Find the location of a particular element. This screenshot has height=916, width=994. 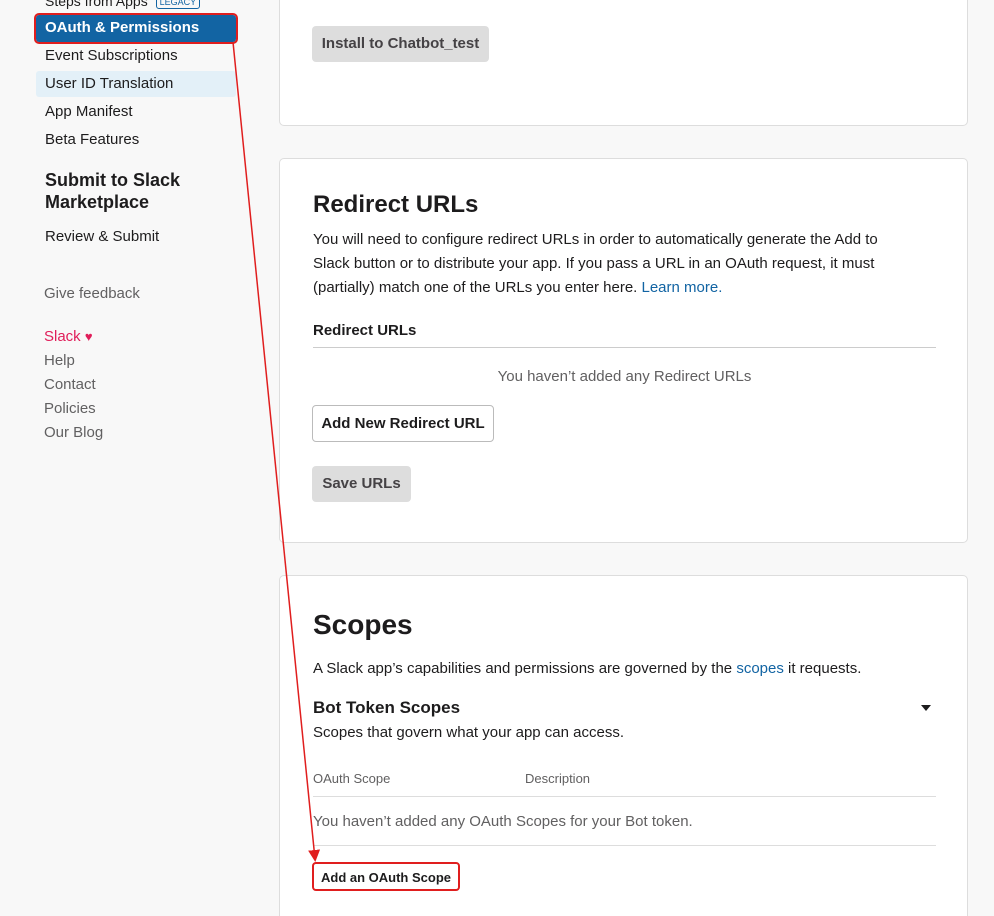

install-card: Install to Chatbot_test is located at coordinates (623, 63).